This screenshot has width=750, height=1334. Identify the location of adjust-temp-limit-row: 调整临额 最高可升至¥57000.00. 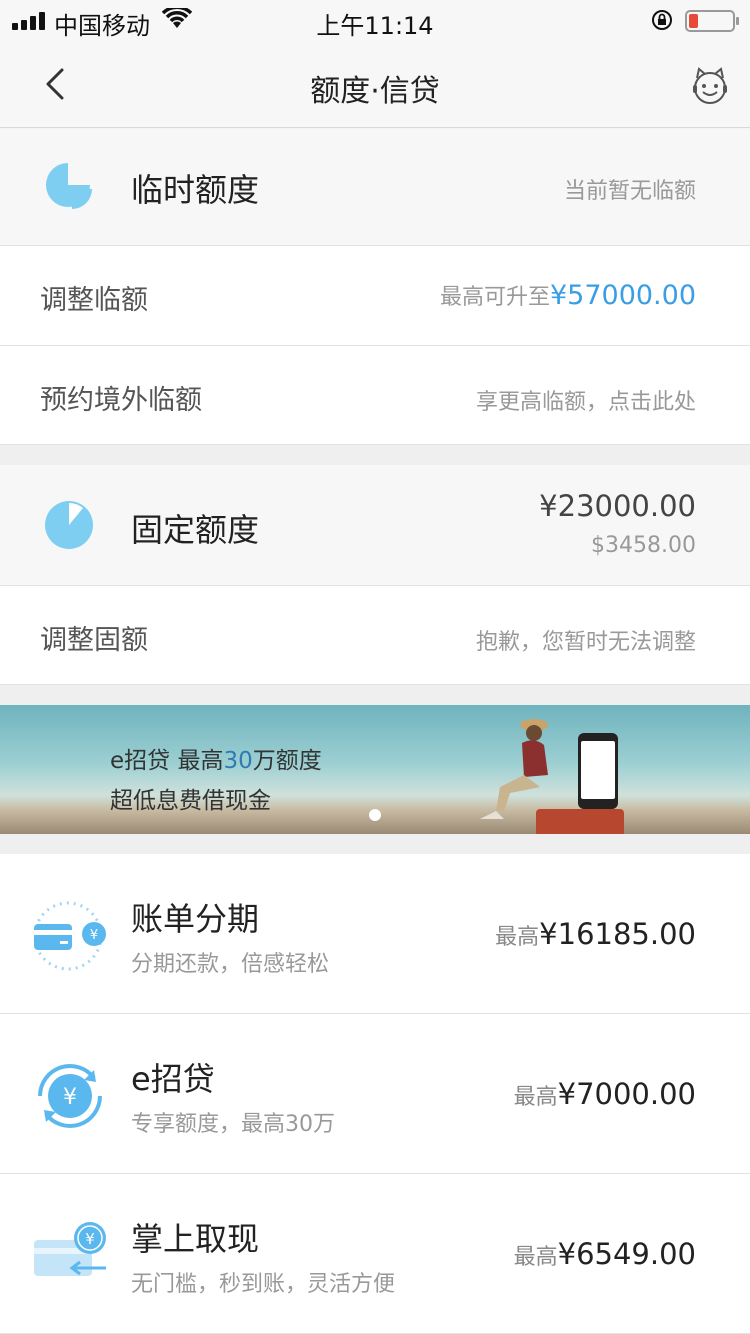
(375, 296).